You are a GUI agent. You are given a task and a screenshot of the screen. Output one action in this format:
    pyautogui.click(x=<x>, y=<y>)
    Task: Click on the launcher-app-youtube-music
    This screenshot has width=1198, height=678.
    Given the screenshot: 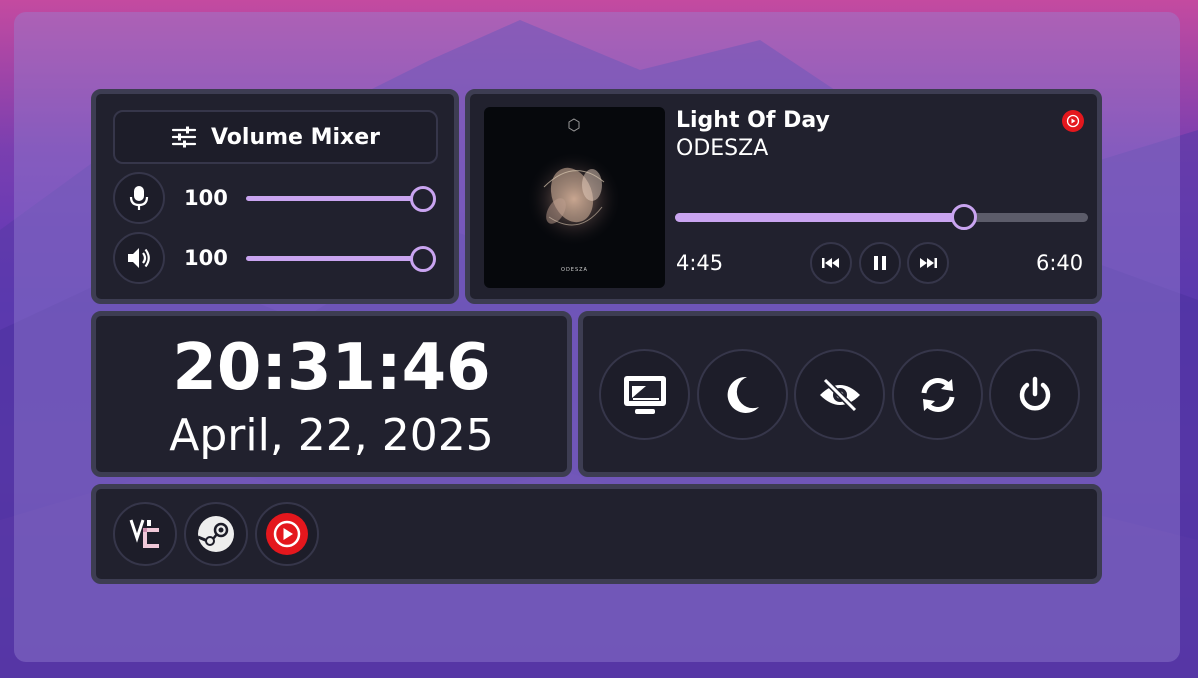 What is the action you would take?
    pyautogui.click(x=287, y=534)
    